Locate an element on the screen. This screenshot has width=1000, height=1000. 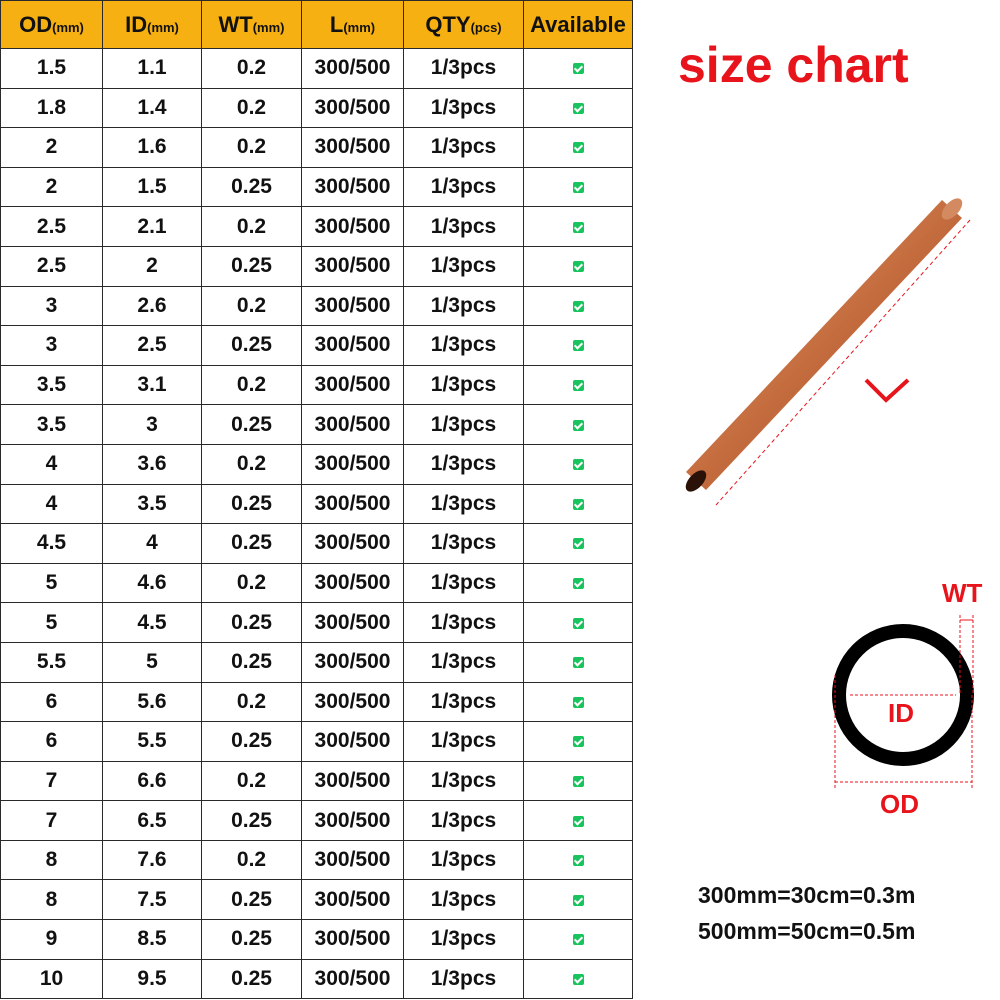
column-header-label: Available is located at coordinates (578, 24).